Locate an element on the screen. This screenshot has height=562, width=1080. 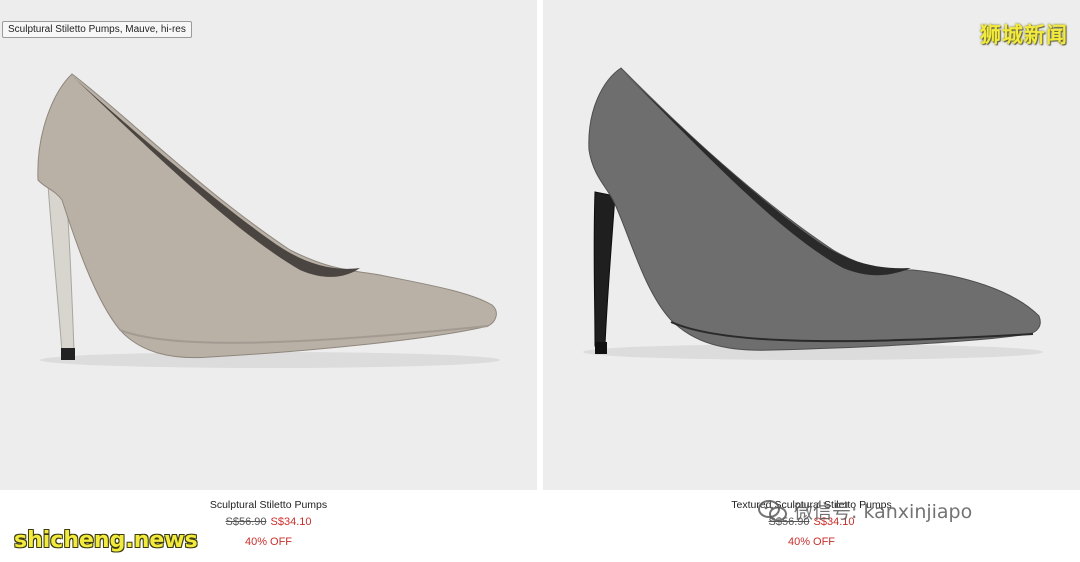
product-name-link: Sculptural Stiletto Pumps is located at coordinates (268, 505).